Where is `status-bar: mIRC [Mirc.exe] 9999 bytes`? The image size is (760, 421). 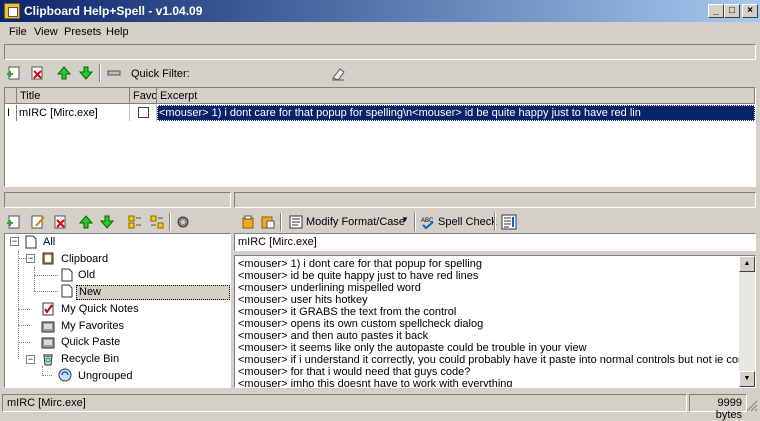 status-bar: mIRC [Mirc.exe] 9999 bytes is located at coordinates (380, 406).